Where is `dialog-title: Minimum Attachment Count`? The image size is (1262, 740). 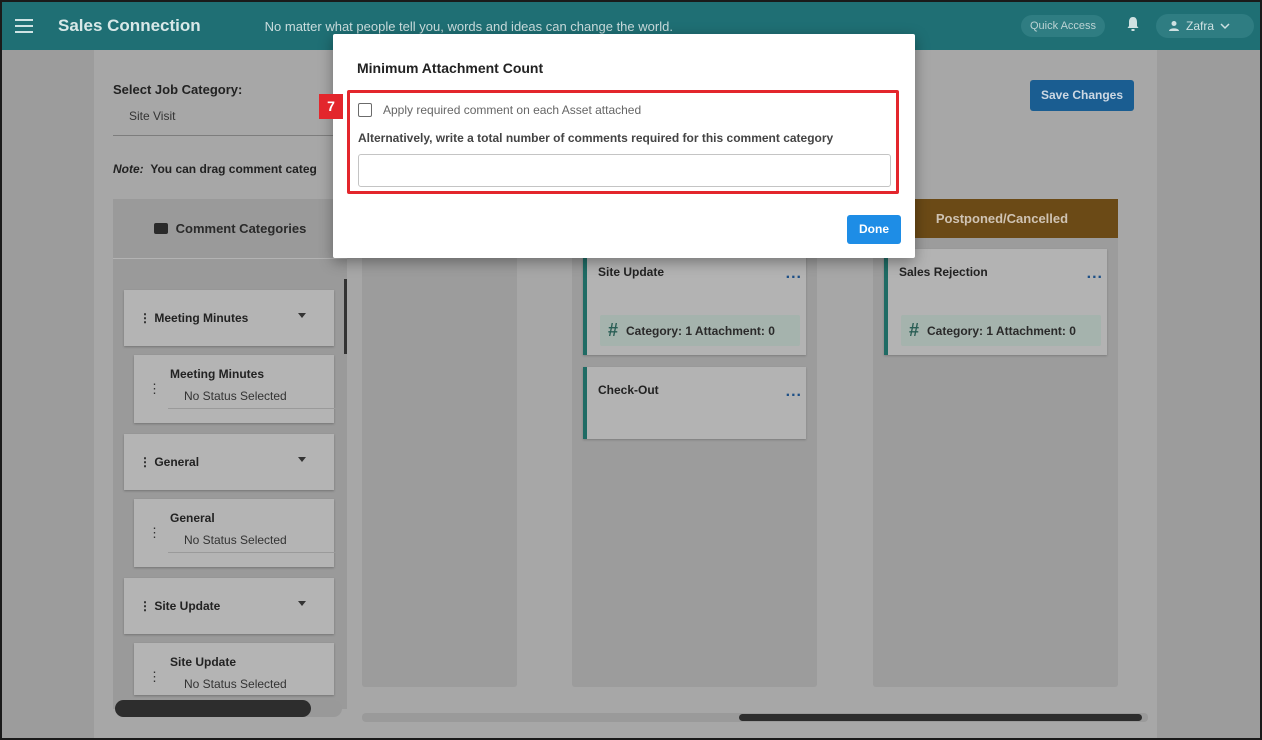 dialog-title: Minimum Attachment Count is located at coordinates (450, 68).